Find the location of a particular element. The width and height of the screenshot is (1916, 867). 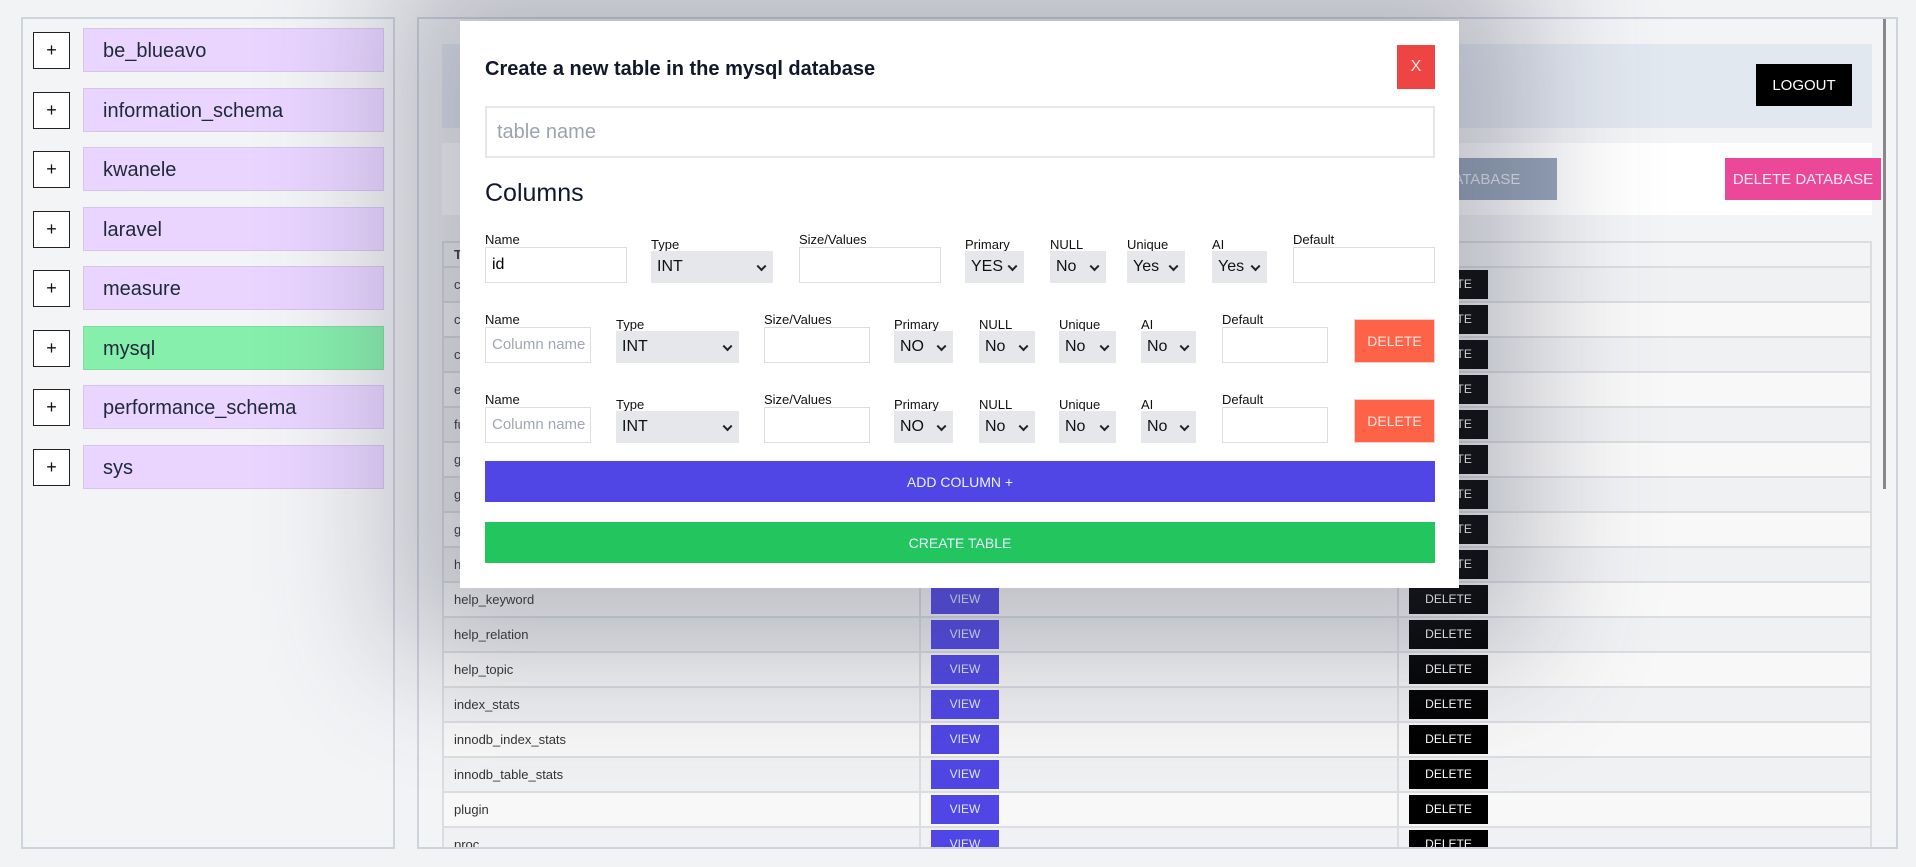

table-name: help_topic is located at coordinates (681, 669).